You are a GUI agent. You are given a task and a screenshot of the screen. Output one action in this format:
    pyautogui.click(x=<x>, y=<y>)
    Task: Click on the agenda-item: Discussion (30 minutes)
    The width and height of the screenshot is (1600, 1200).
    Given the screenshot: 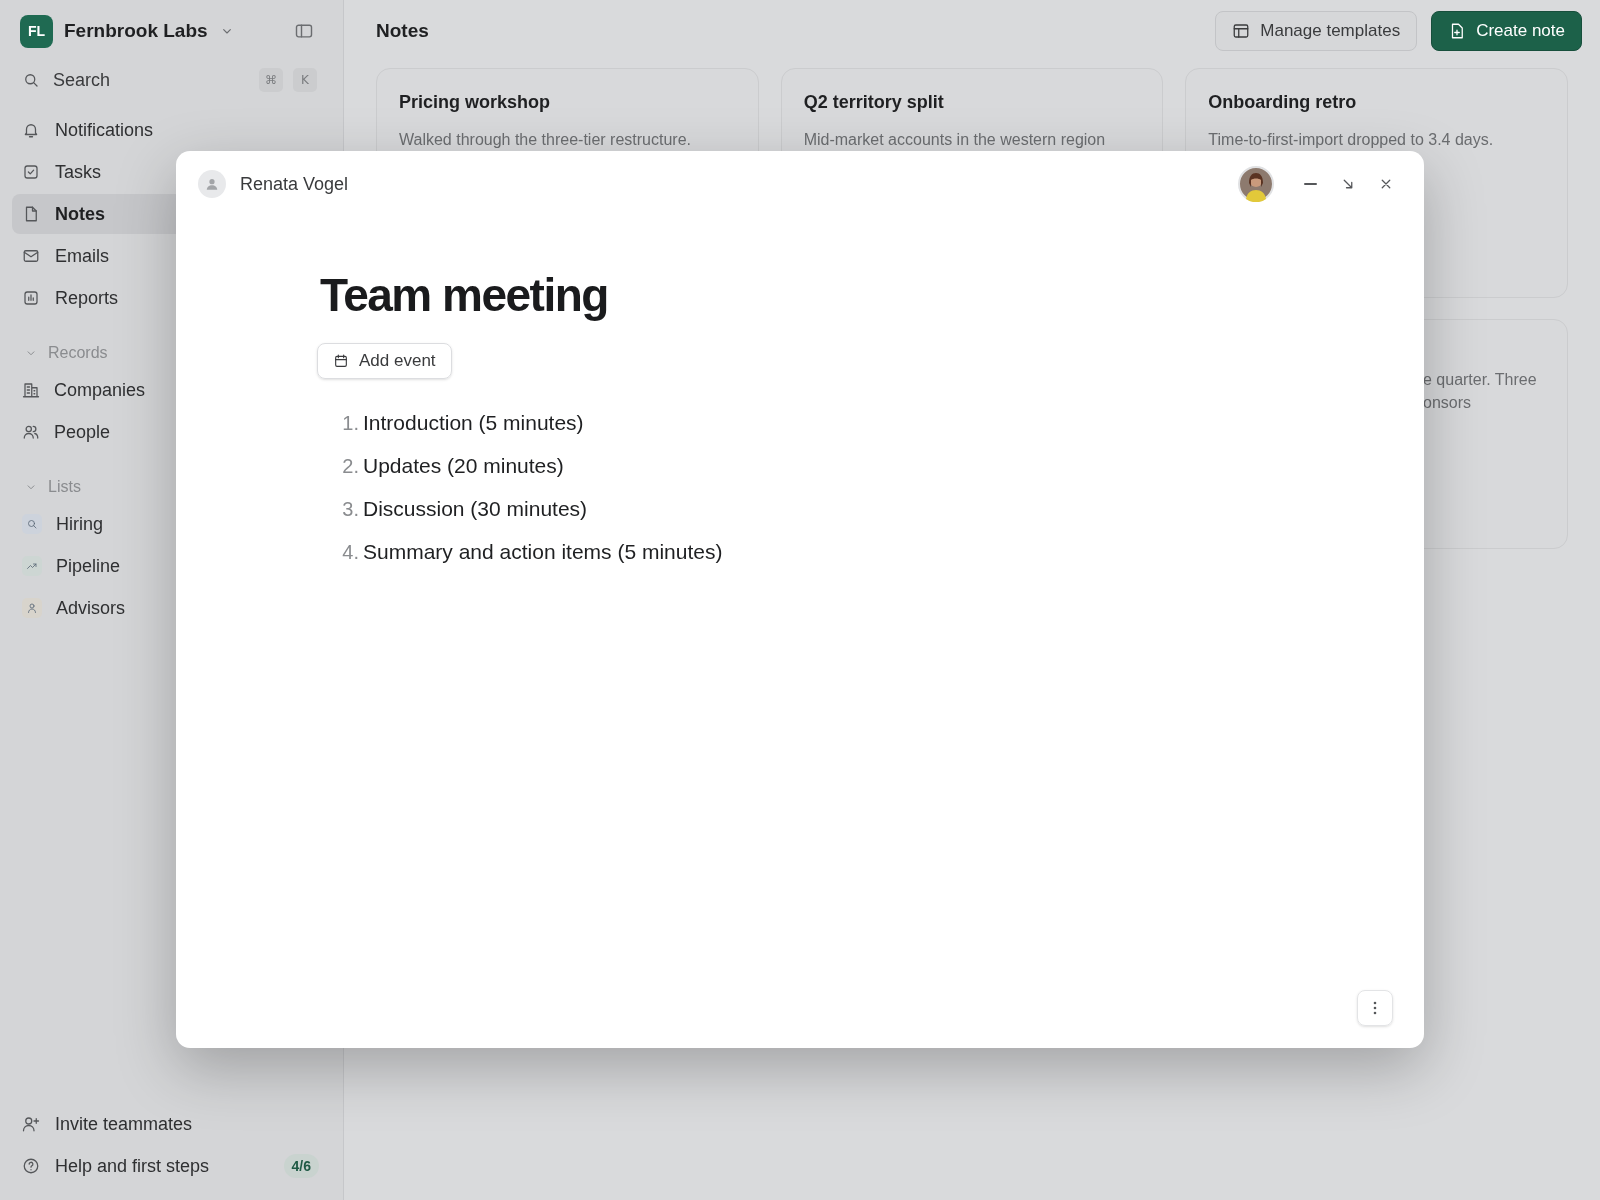 What is the action you would take?
    pyautogui.click(x=475, y=509)
    